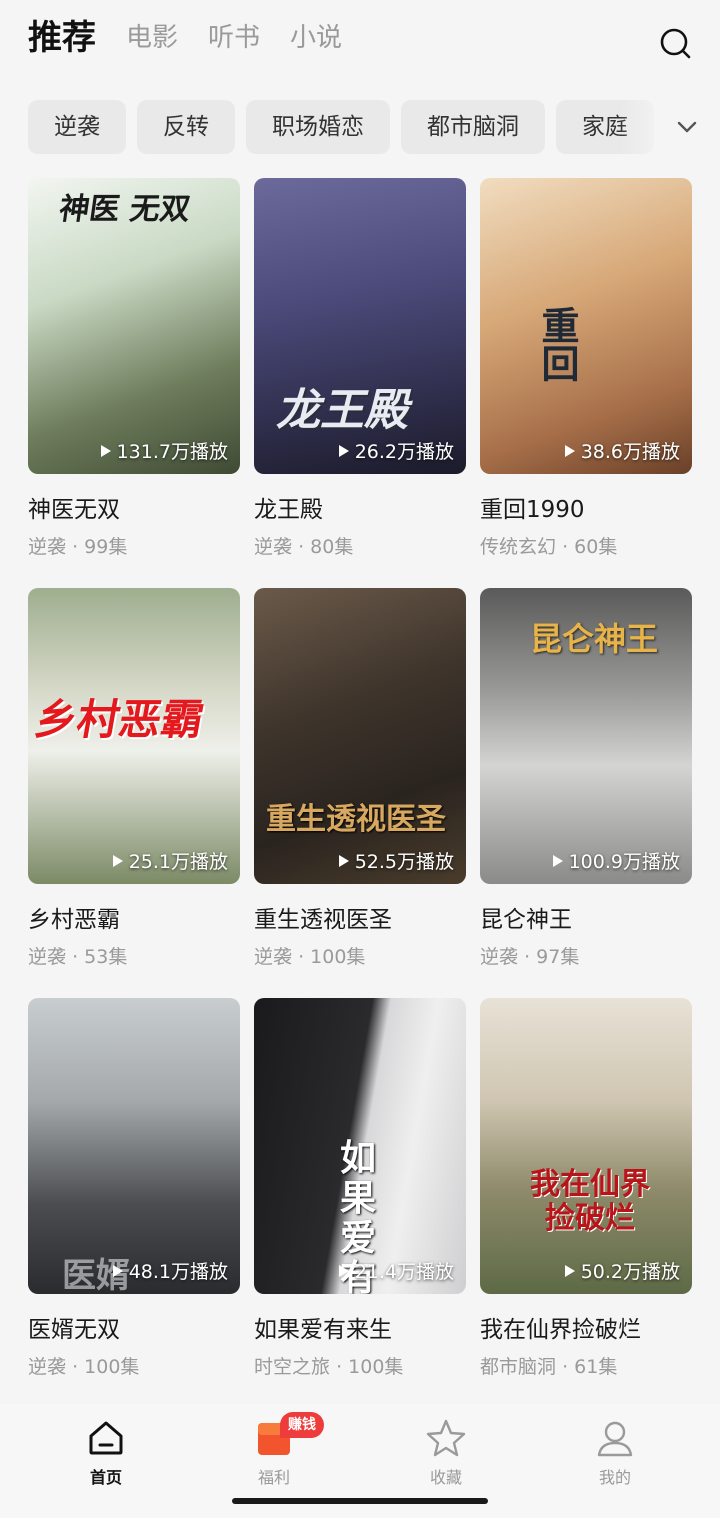 The image size is (720, 1518). Describe the element at coordinates (396, 450) in the screenshot. I see `play-count: 26.2万播放` at that location.